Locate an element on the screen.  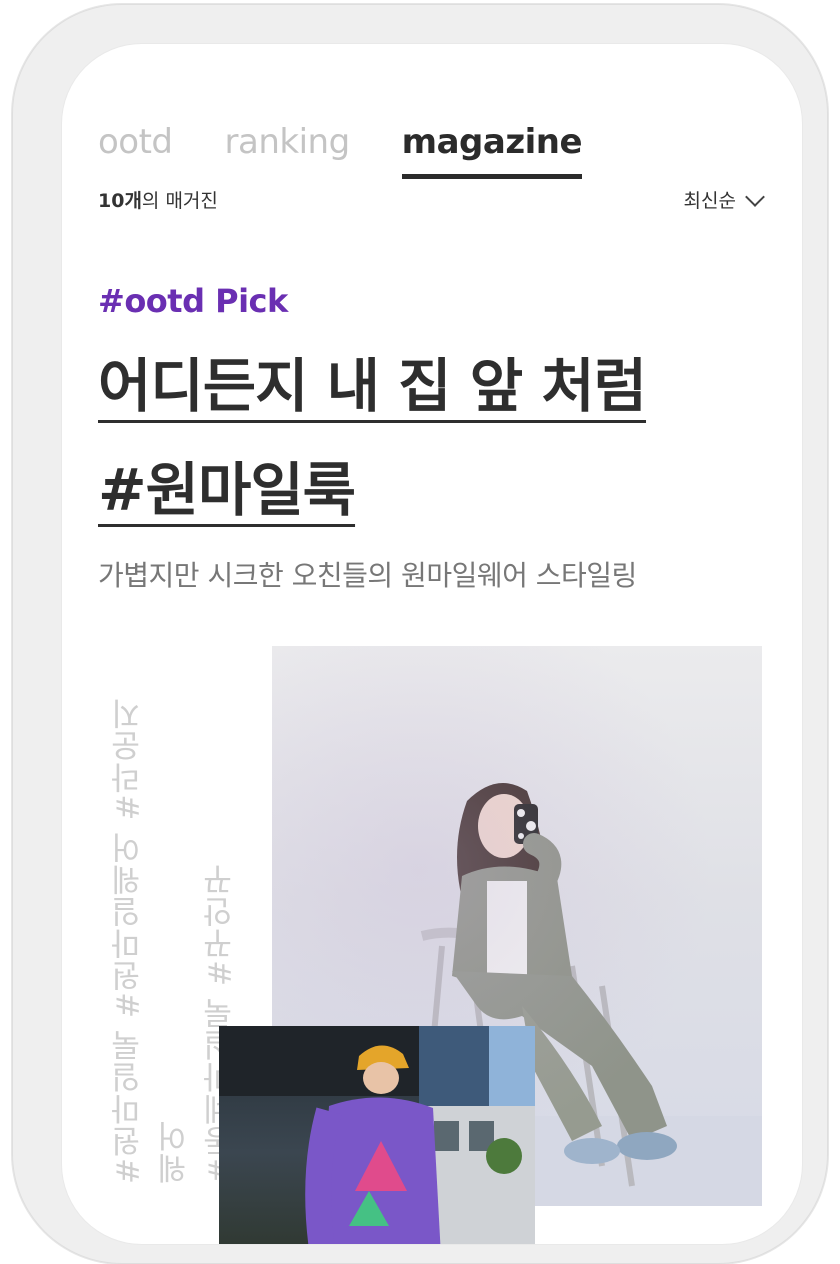
title-line-2: #원마일룩 is located at coordinates (227, 490).